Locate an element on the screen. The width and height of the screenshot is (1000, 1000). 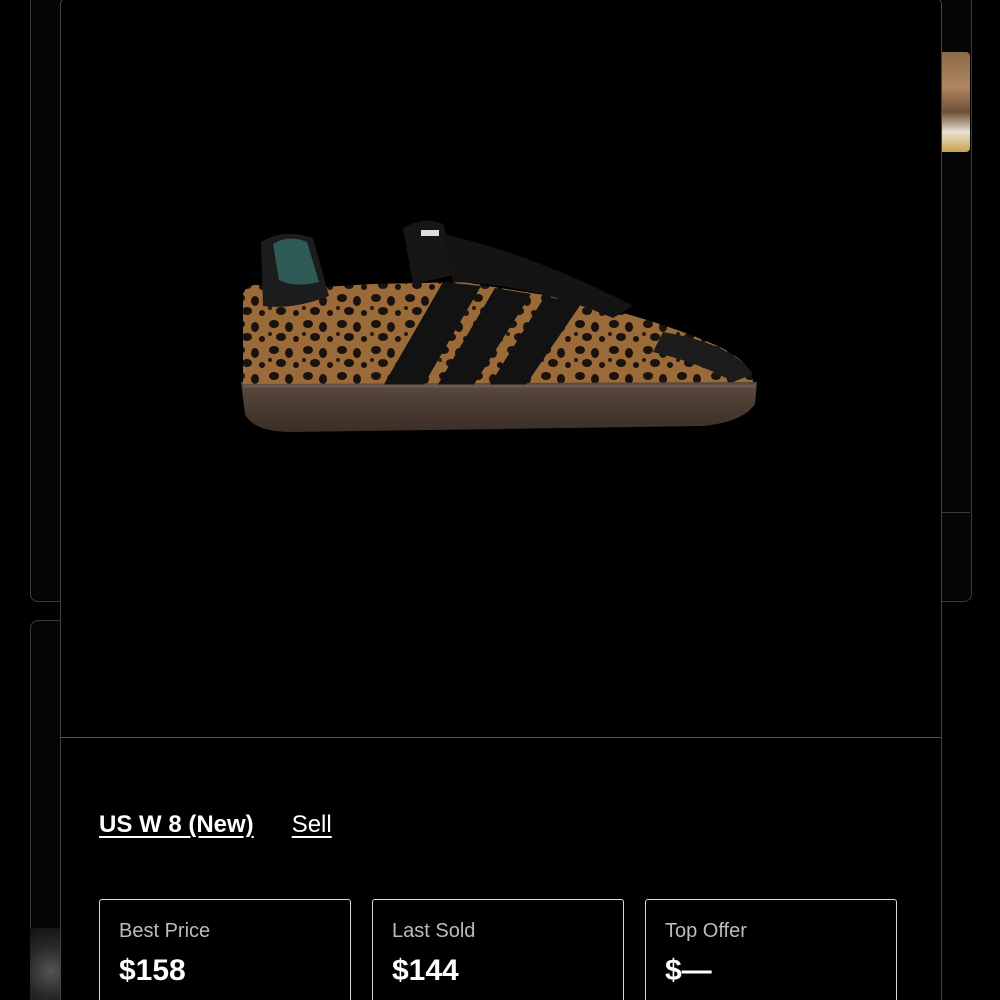
product-image is located at coordinates (499, 326).